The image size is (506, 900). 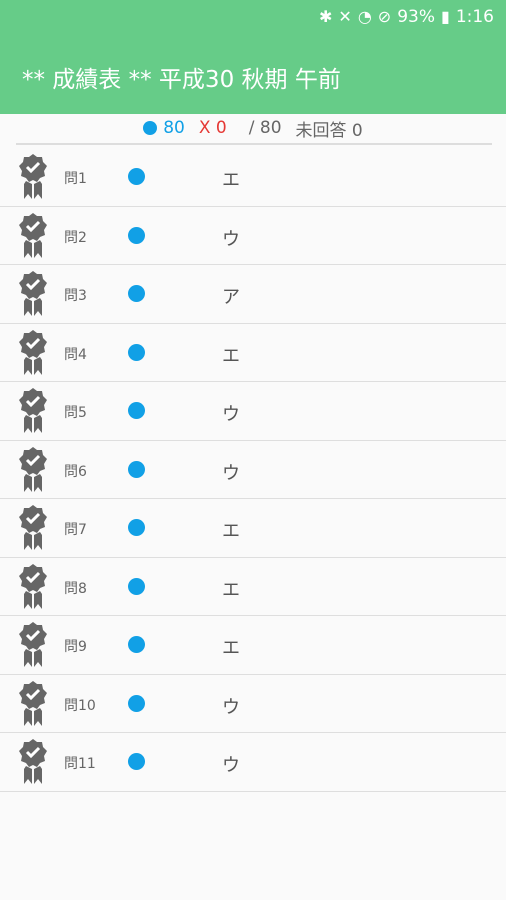 I want to click on question-label: 問7, so click(x=75, y=530).